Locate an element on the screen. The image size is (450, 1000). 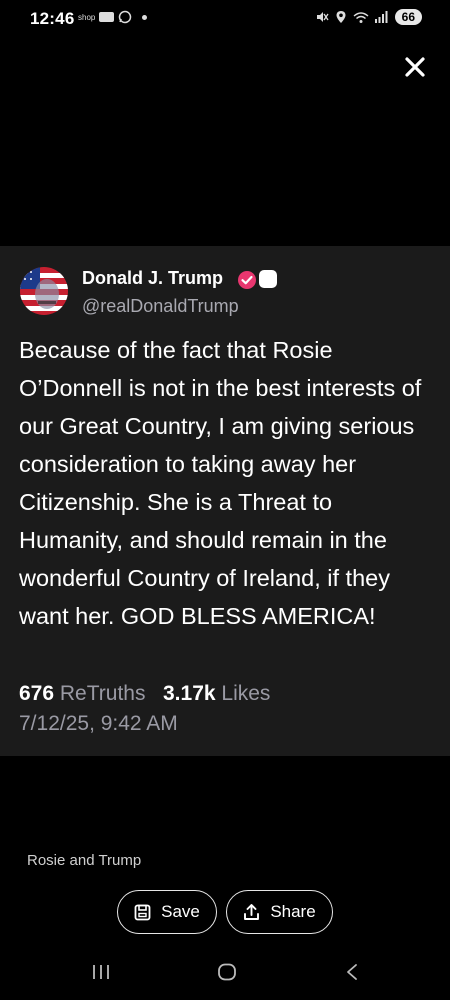
shop-notification-icon: shop is located at coordinates (87, 17).